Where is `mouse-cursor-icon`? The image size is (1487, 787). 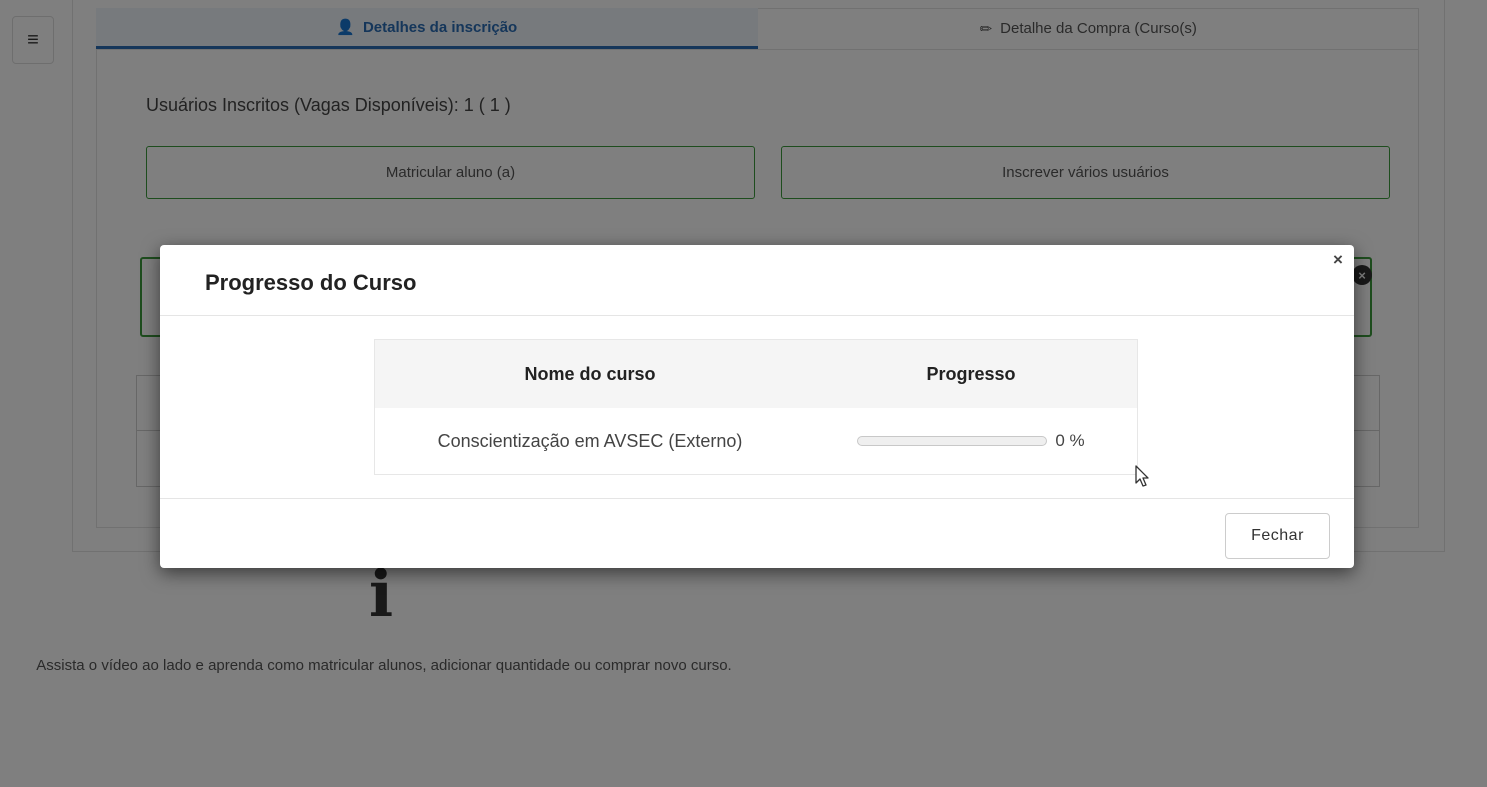 mouse-cursor-icon is located at coordinates (1142, 476).